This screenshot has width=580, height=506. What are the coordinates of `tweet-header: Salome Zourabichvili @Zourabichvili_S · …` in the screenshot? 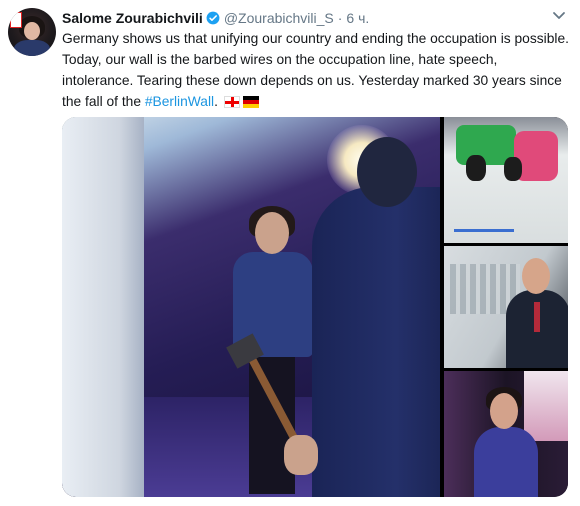 It's located at (215, 18).